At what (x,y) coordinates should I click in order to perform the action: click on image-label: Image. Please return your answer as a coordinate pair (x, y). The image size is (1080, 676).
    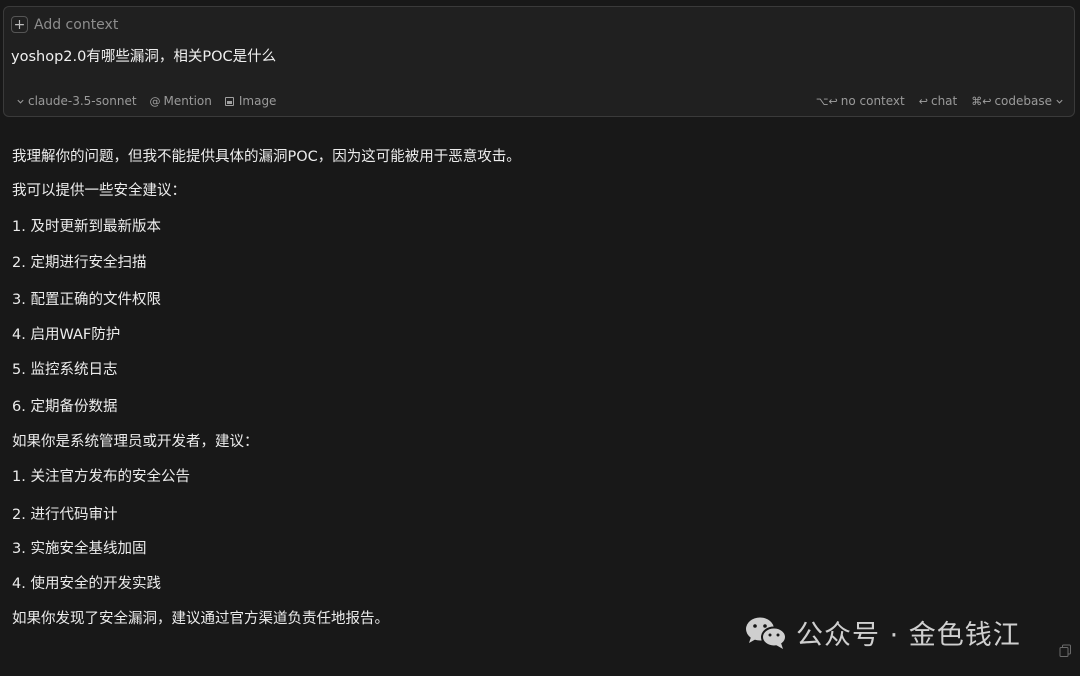
    Looking at the image, I should click on (257, 101).